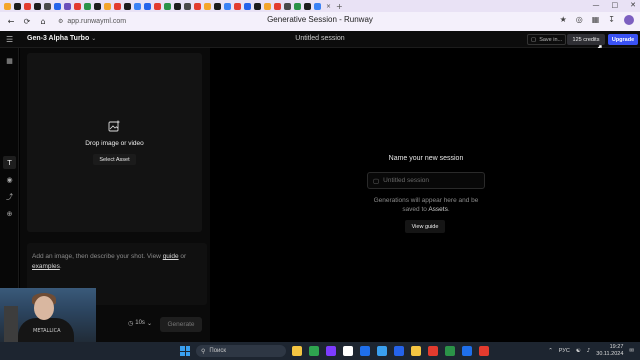 This screenshot has width=640, height=360. I want to click on back-icon: ←, so click(11, 21).